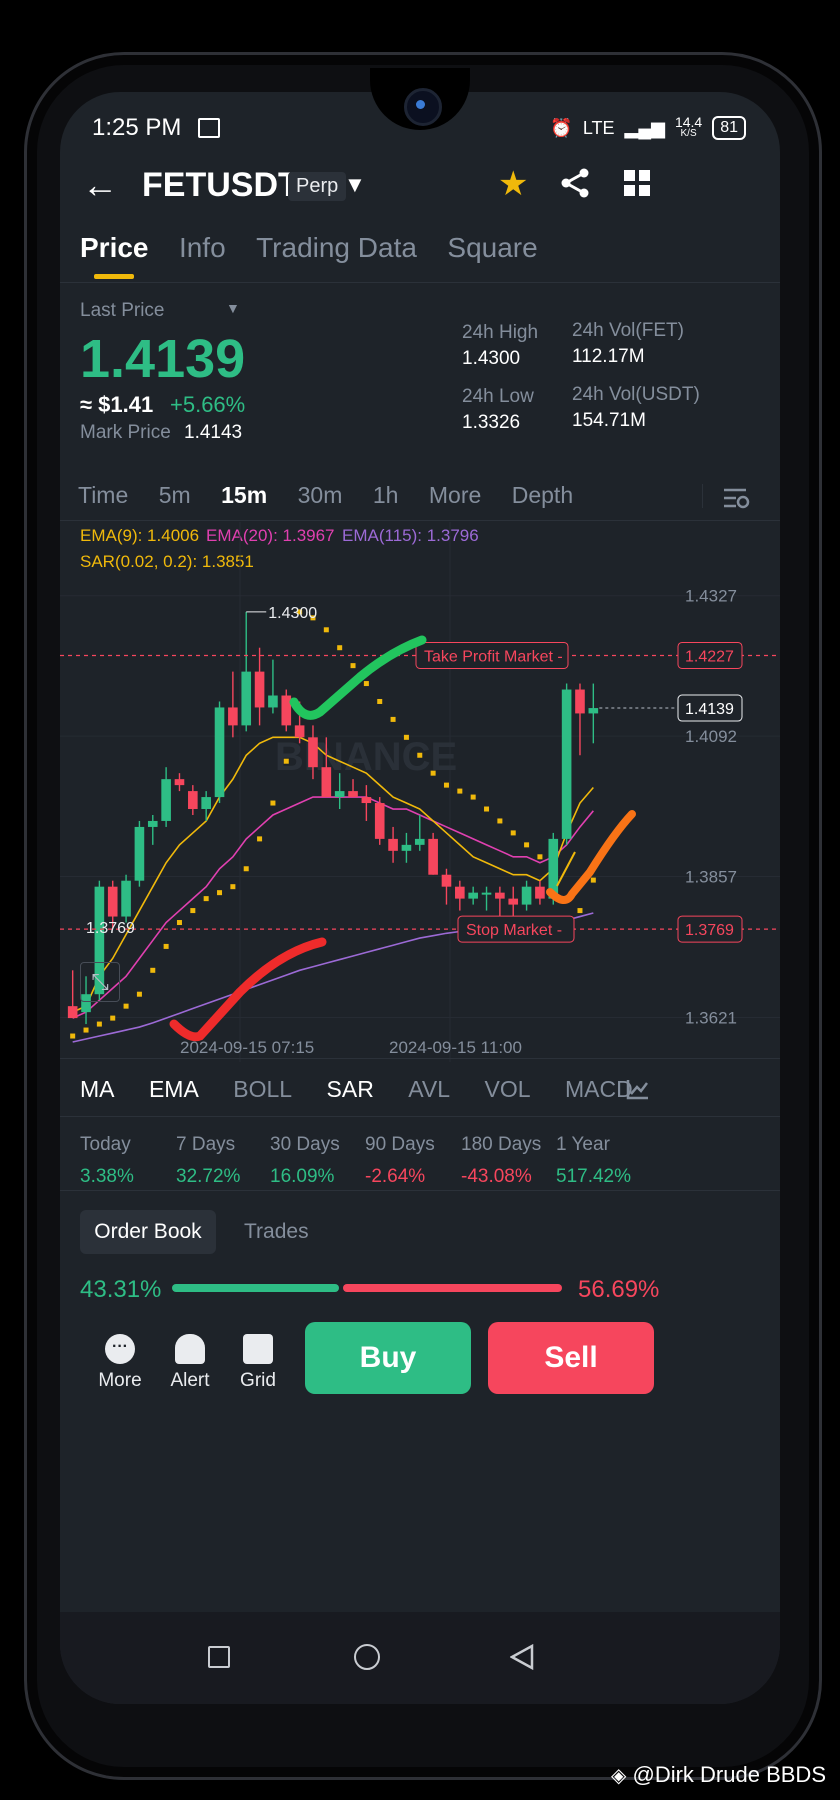 Image resolution: width=840 pixels, height=1800 pixels. Describe the element at coordinates (148, 1232) in the screenshot. I see `tab-order-book: Order Book` at that location.